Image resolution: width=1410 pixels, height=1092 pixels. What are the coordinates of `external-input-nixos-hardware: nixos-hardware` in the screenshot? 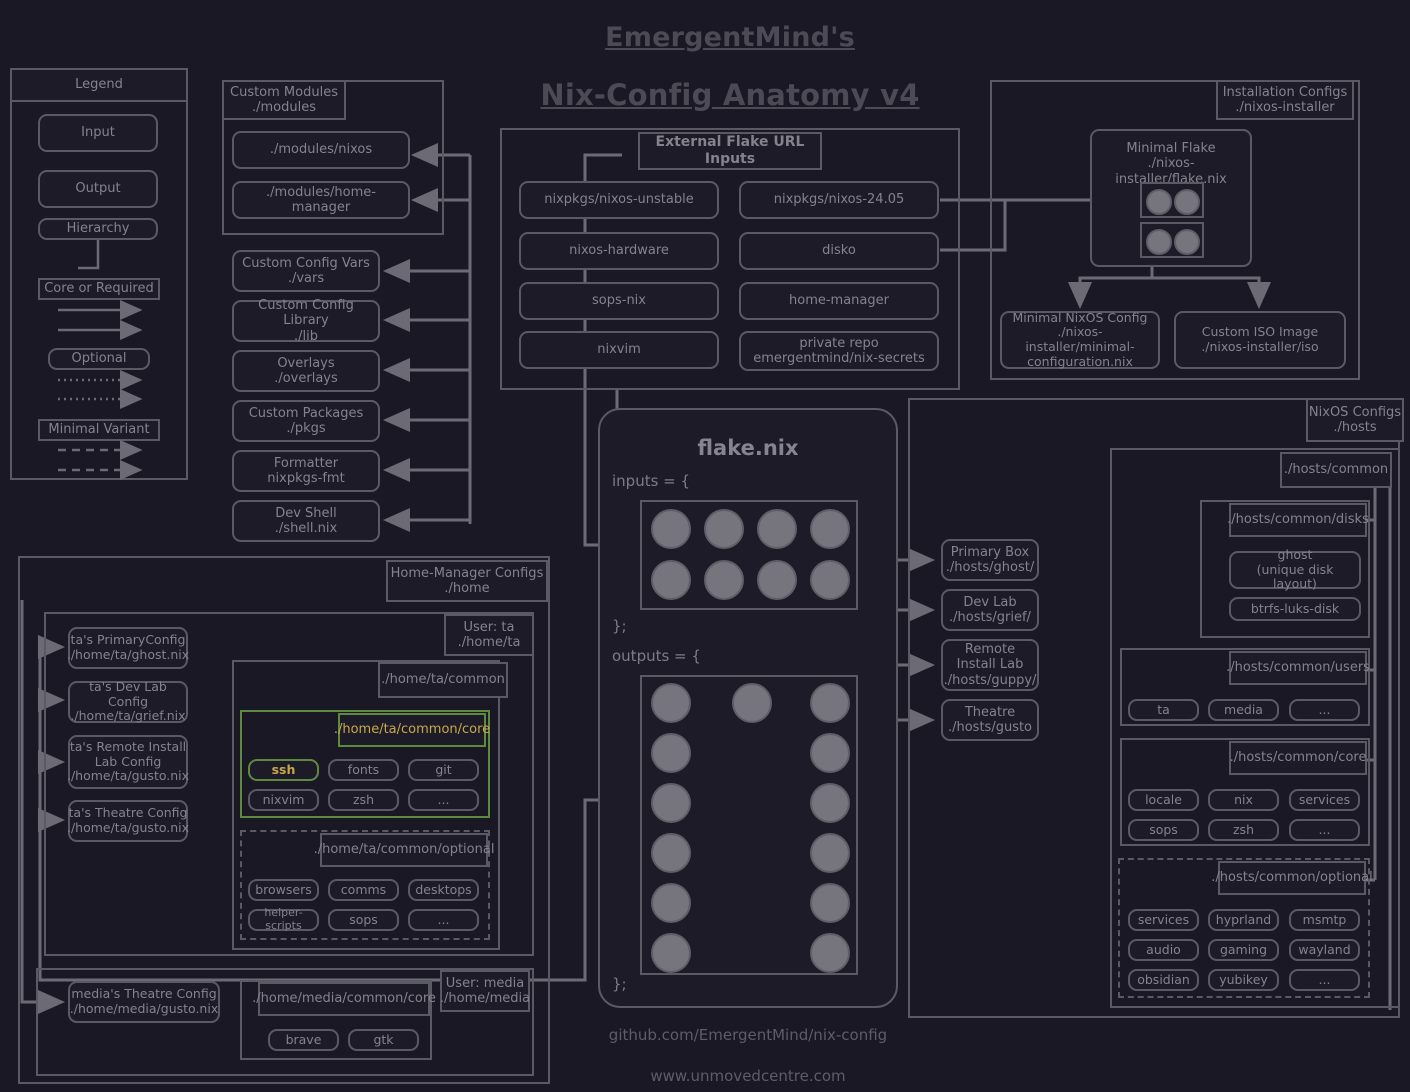 It's located at (619, 251).